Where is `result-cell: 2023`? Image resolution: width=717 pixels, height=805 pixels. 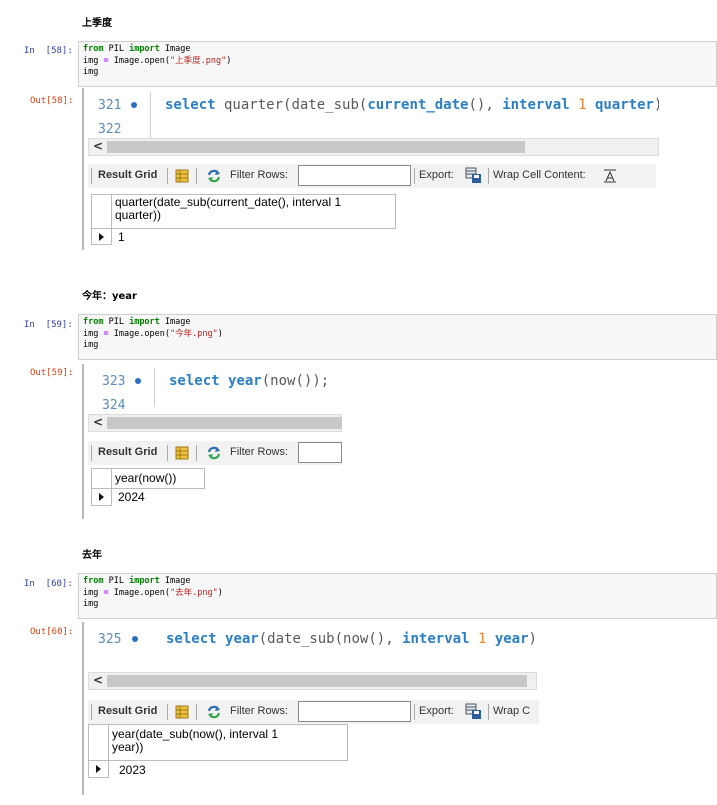
result-cell: 2023 is located at coordinates (132, 770).